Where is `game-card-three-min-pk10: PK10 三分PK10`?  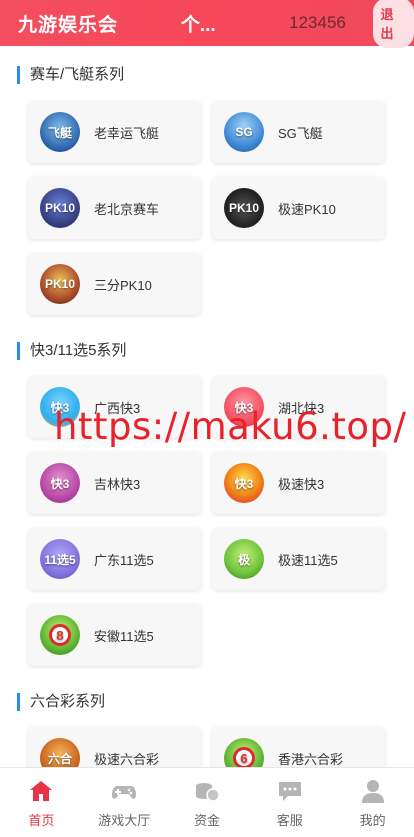 game-card-three-min-pk10: PK10 三分PK10 is located at coordinates (114, 284).